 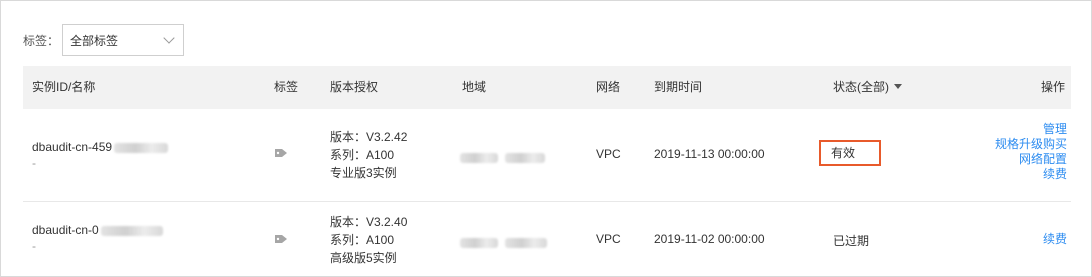 What do you see at coordinates (94, 40) in the screenshot?
I see `tag-filter-select-value: 全部标签` at bounding box center [94, 40].